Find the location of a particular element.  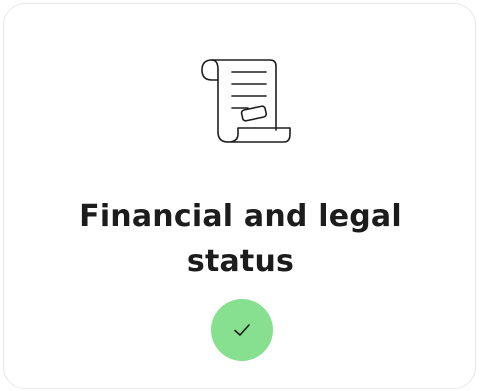

checkmark-icon is located at coordinates (242, 330).